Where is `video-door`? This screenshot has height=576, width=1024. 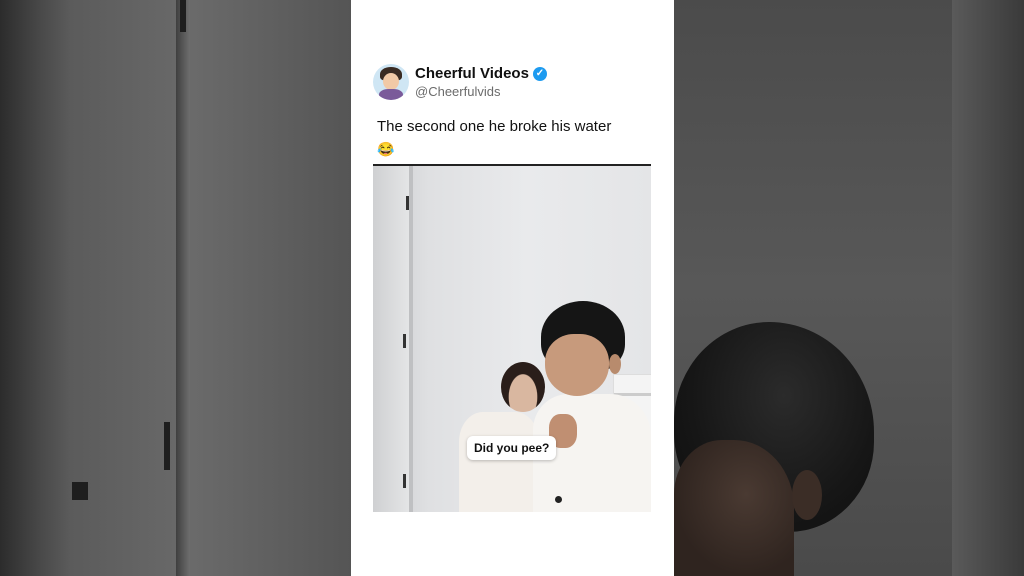
video-door is located at coordinates (393, 339).